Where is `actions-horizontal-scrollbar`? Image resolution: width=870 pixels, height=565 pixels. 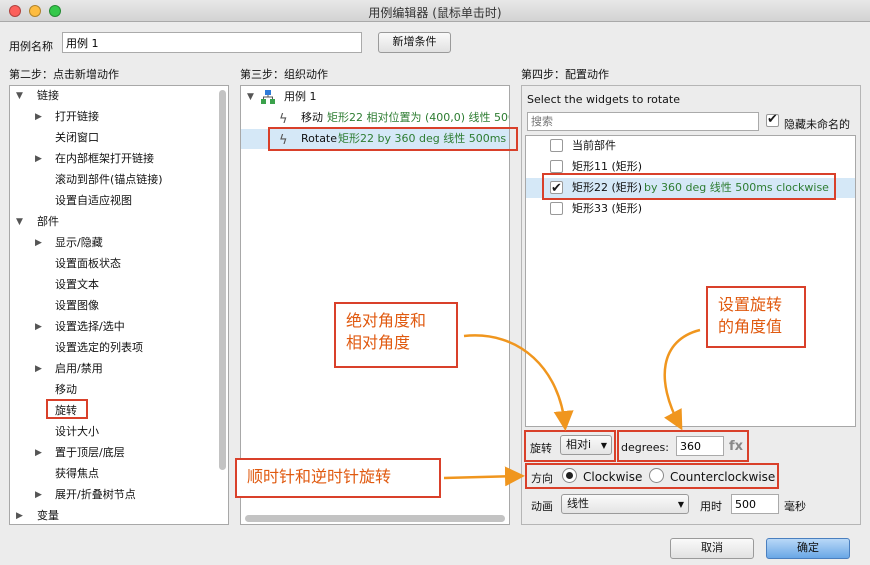 actions-horizontal-scrollbar is located at coordinates (375, 518).